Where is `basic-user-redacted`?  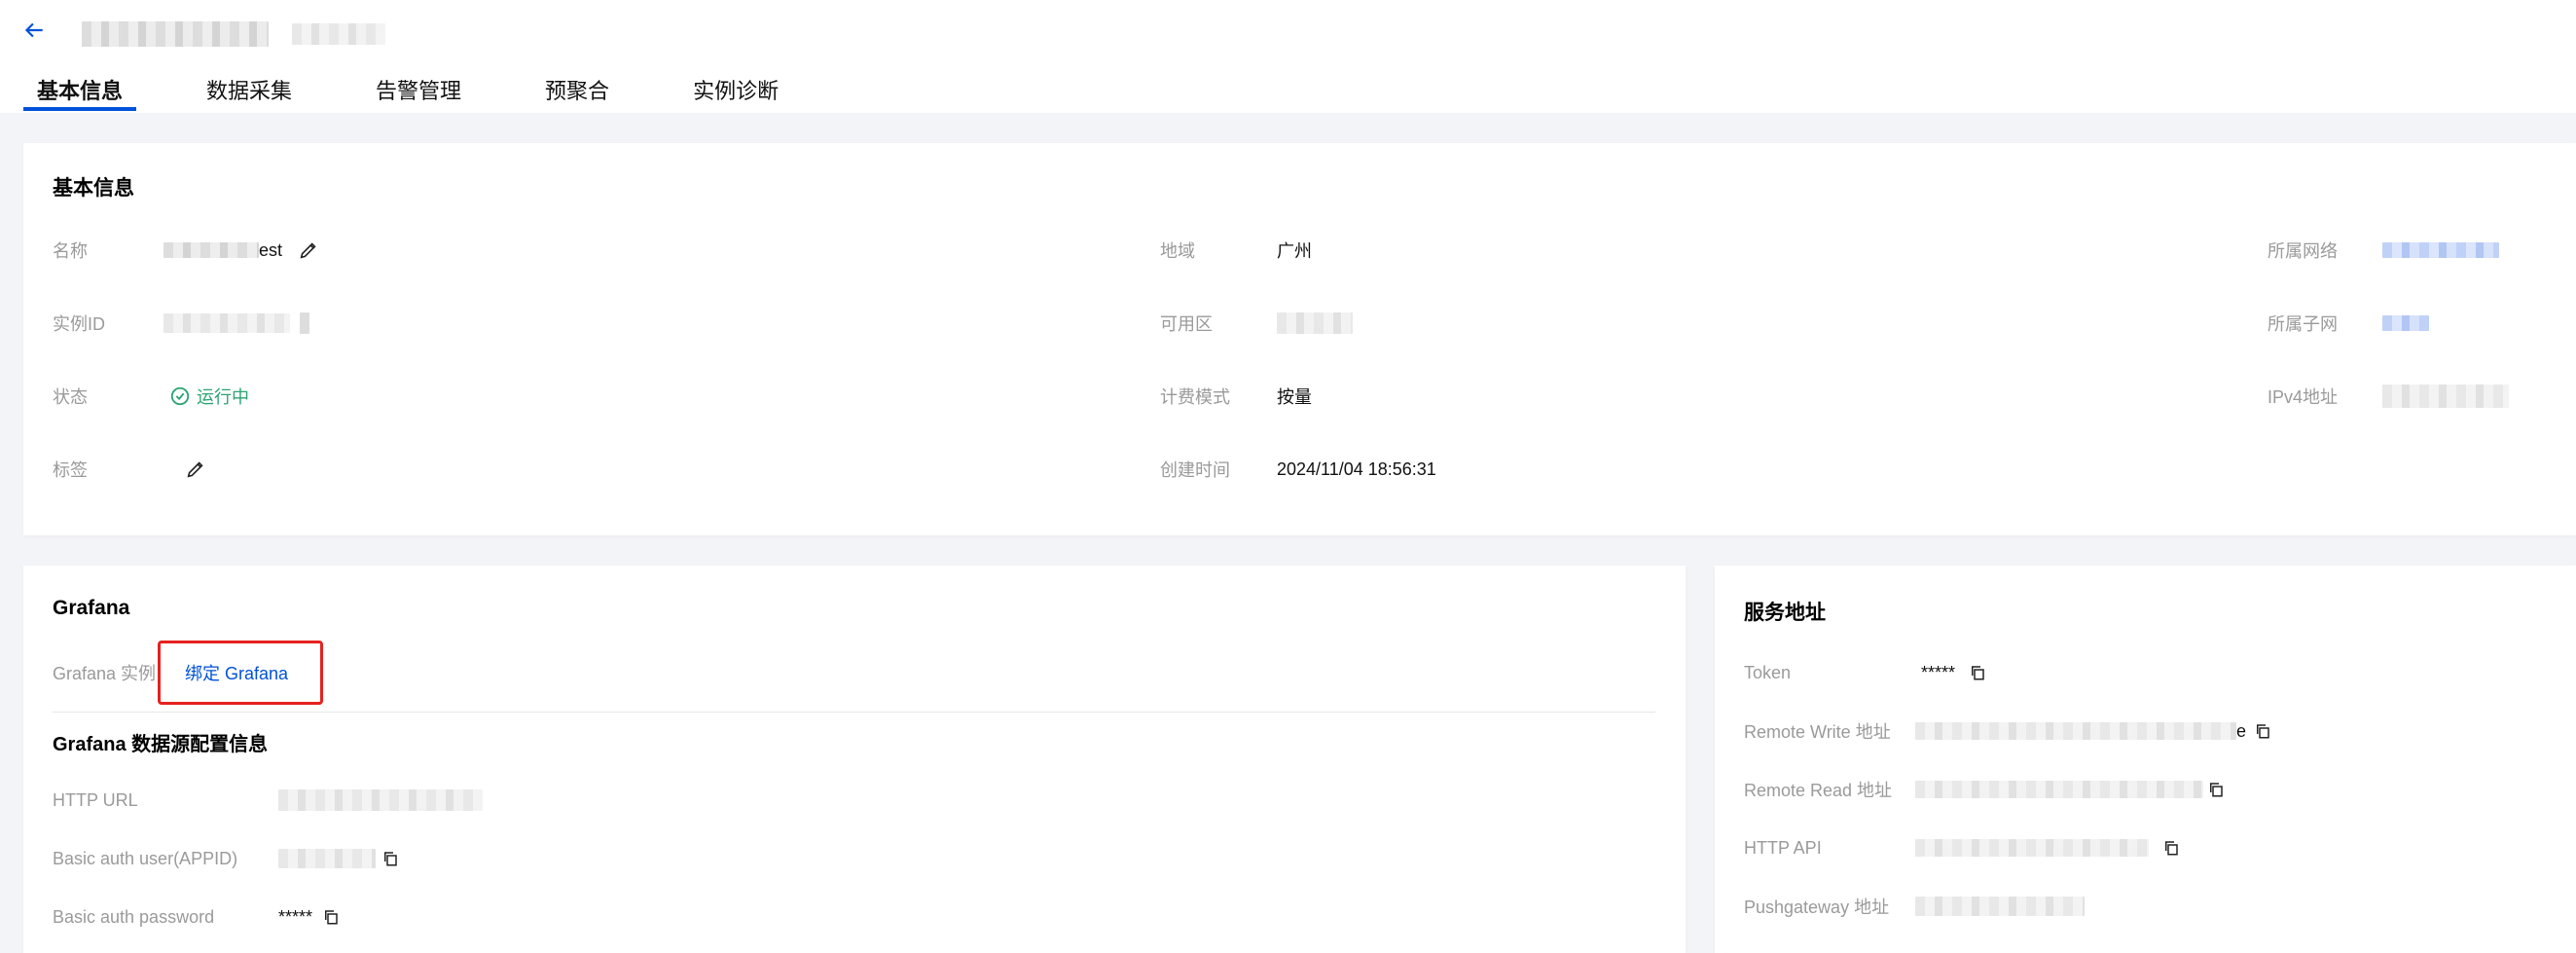
basic-user-redacted is located at coordinates (327, 858).